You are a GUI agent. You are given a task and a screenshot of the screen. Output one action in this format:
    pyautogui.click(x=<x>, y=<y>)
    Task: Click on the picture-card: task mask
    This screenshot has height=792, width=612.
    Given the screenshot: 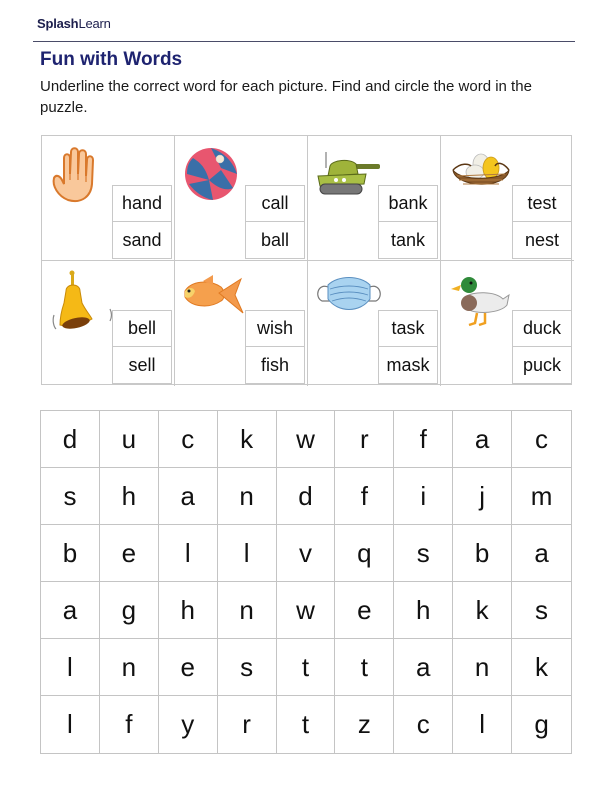 What is the action you would take?
    pyautogui.click(x=374, y=323)
    